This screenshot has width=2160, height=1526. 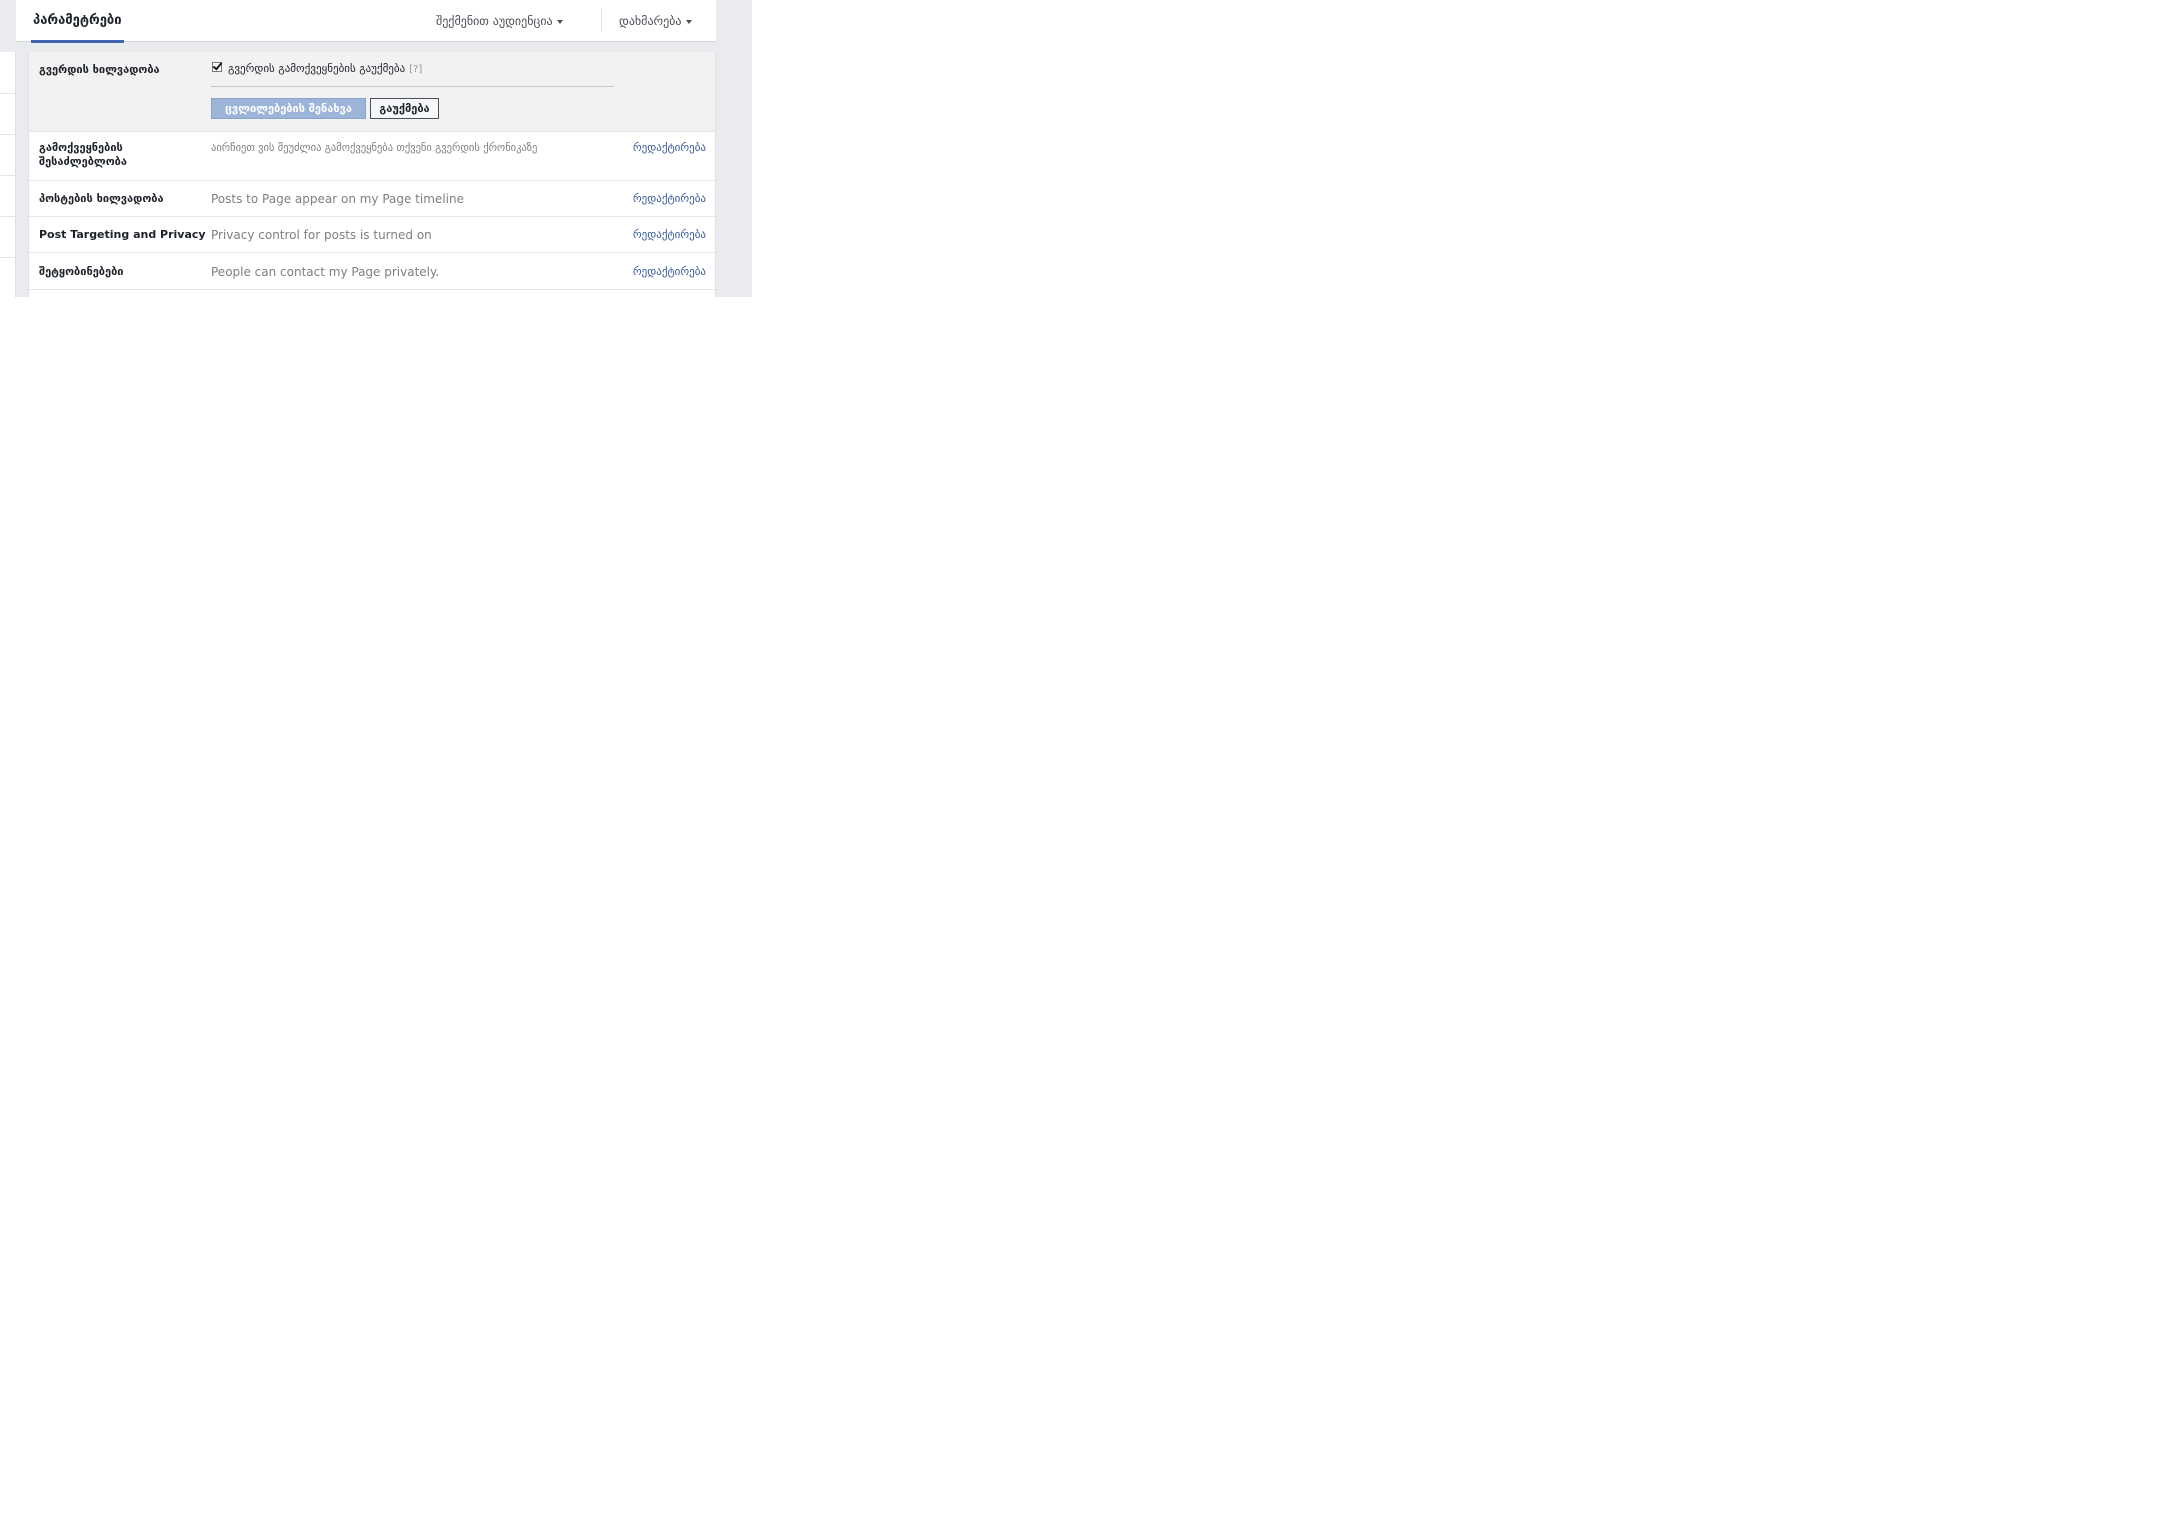 What do you see at coordinates (99, 69) in the screenshot?
I see `row-label: გვერდის ხილვადობა` at bounding box center [99, 69].